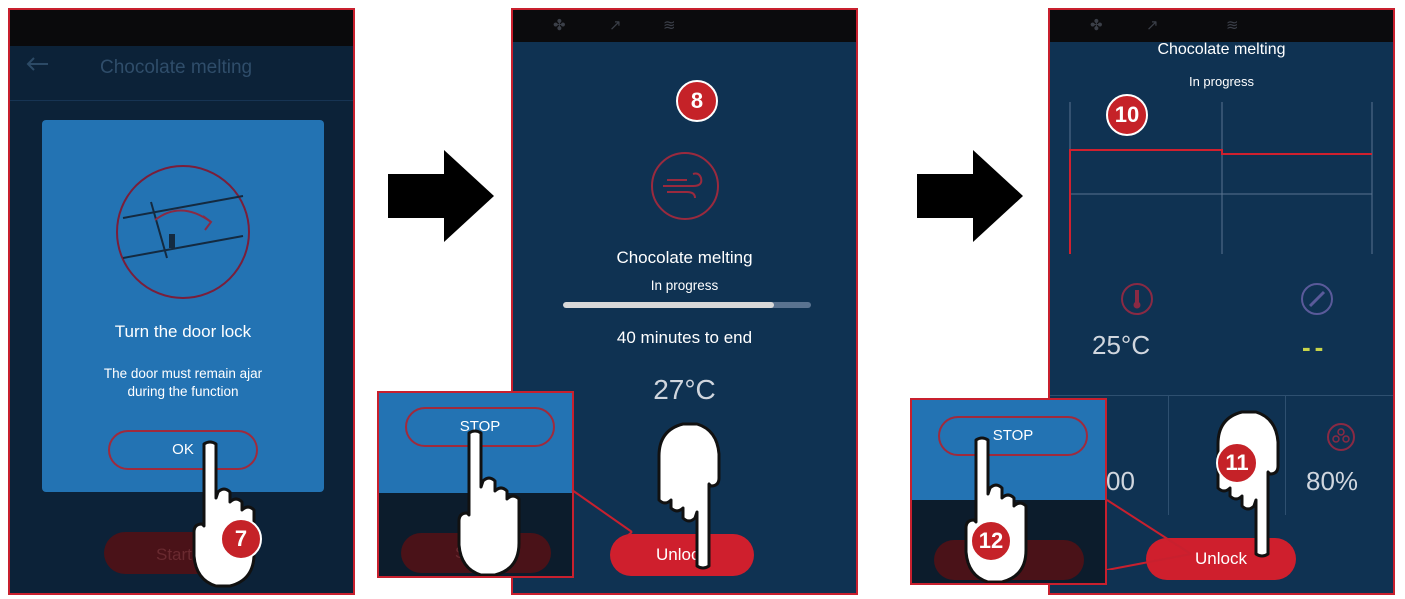 The width and height of the screenshot is (1405, 599). What do you see at coordinates (181, 28) in the screenshot?
I see `status-bar` at bounding box center [181, 28].